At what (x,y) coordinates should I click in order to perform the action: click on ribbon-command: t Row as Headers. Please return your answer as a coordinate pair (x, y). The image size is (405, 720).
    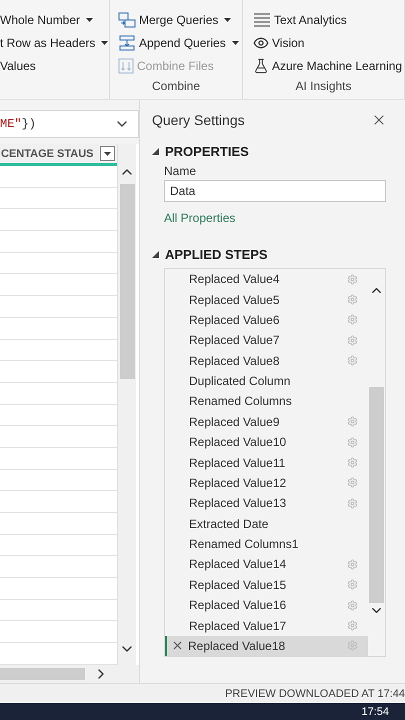
    Looking at the image, I should click on (54, 43).